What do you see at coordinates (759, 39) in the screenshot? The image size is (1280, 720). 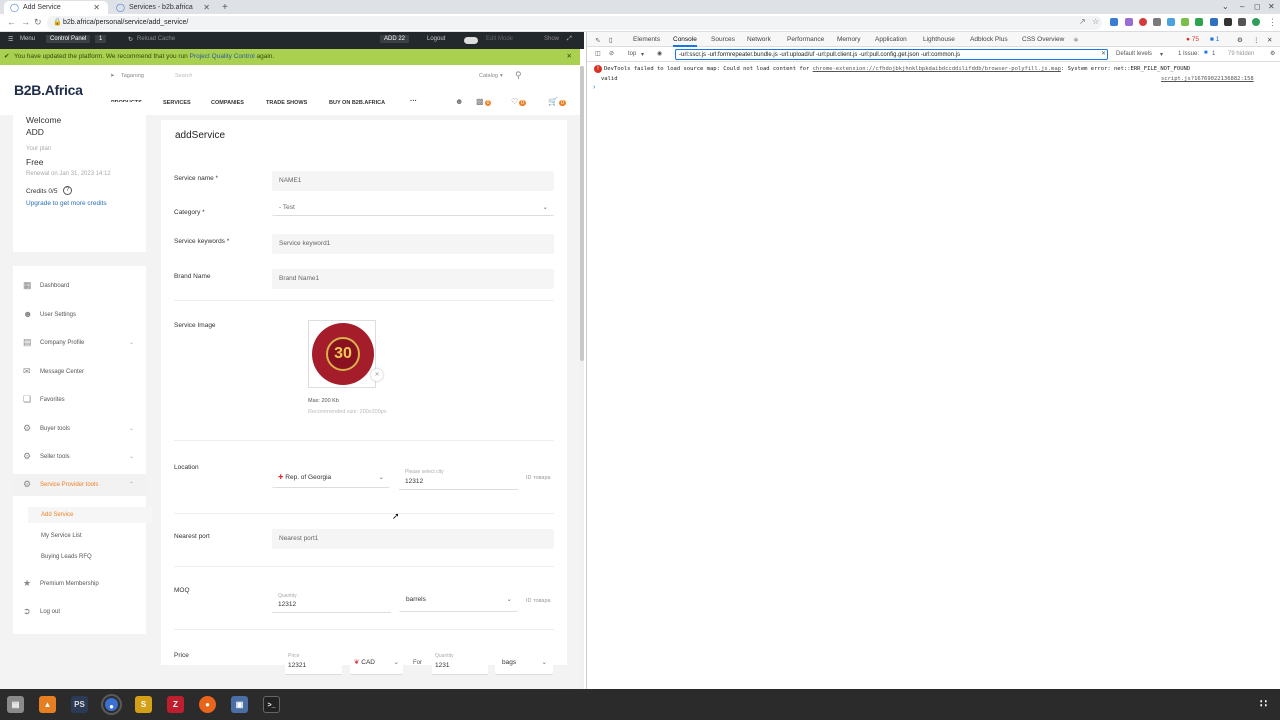 I see `tab-network: Network` at bounding box center [759, 39].